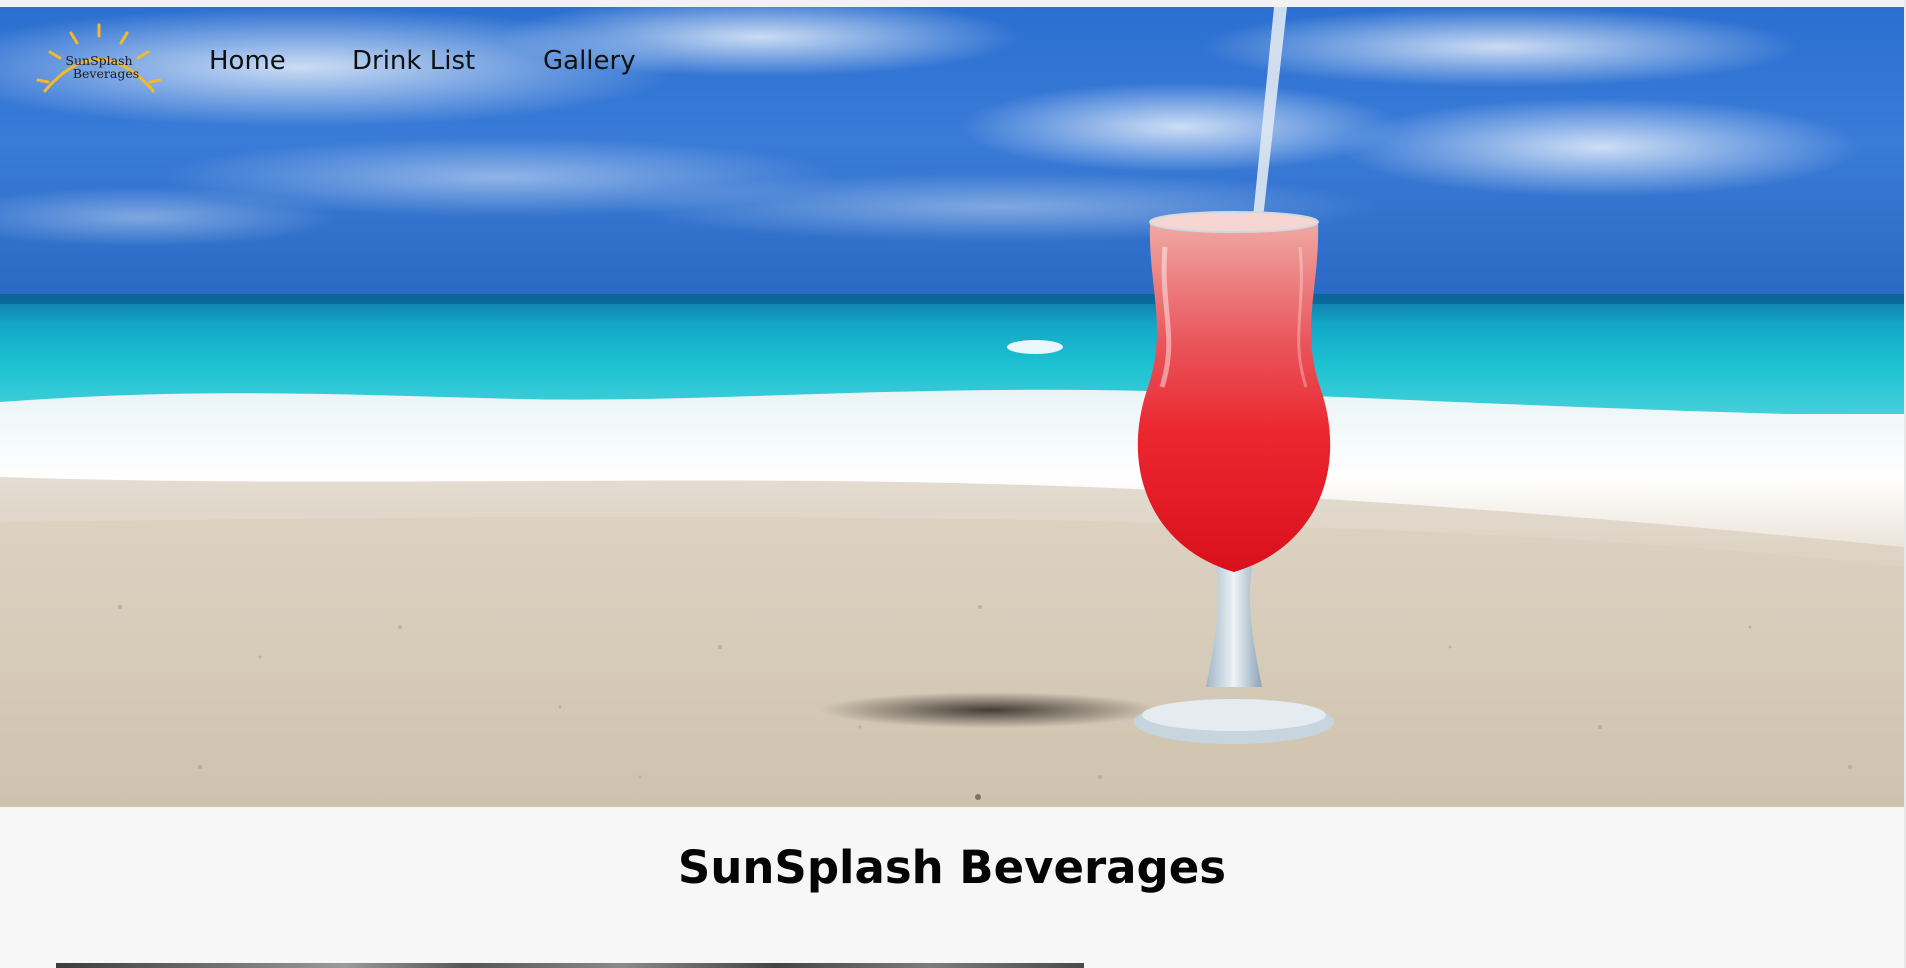 Image resolution: width=1906 pixels, height=968 pixels. I want to click on page-title: SunSplash Beverages, so click(952, 867).